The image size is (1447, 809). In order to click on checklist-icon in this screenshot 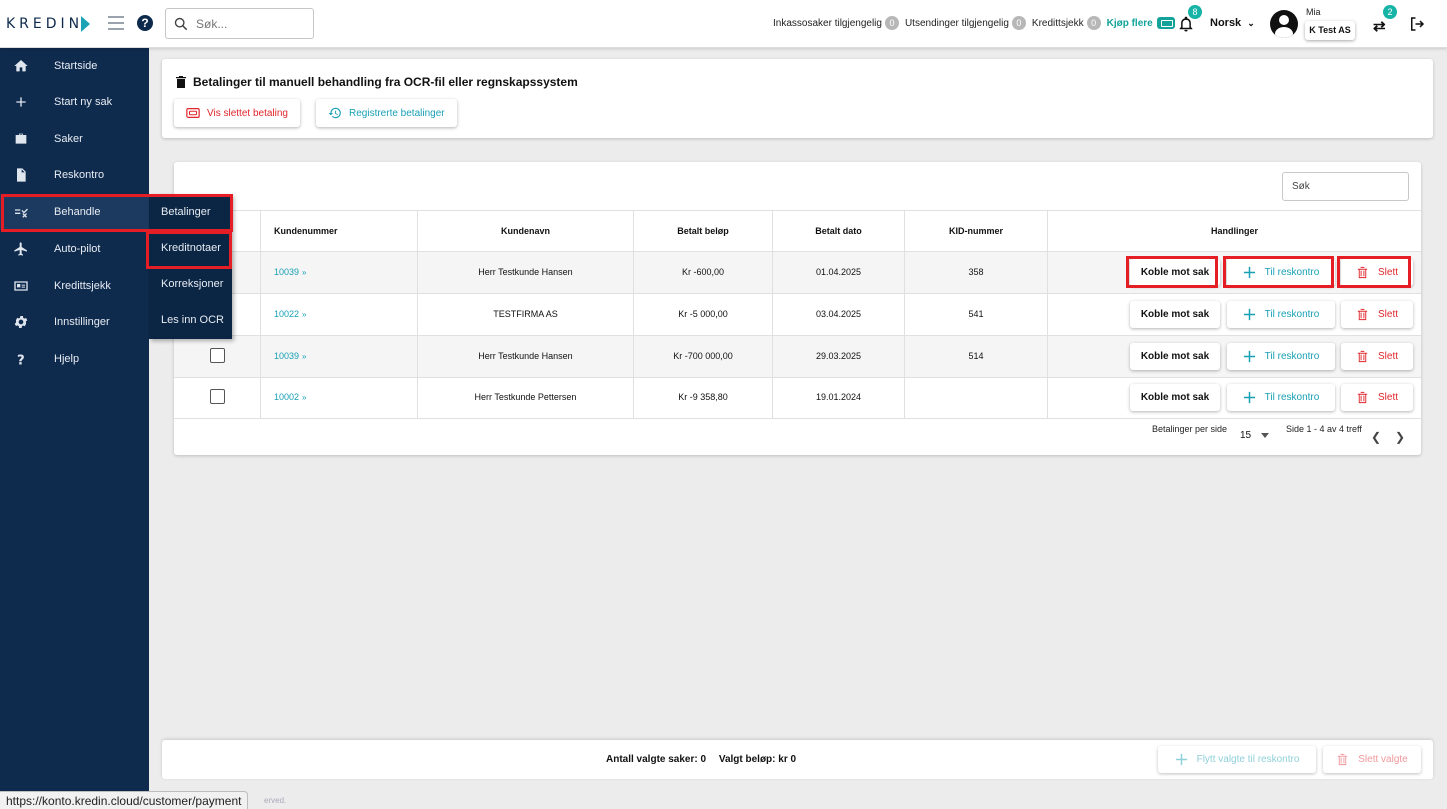, I will do `click(21, 213)`.